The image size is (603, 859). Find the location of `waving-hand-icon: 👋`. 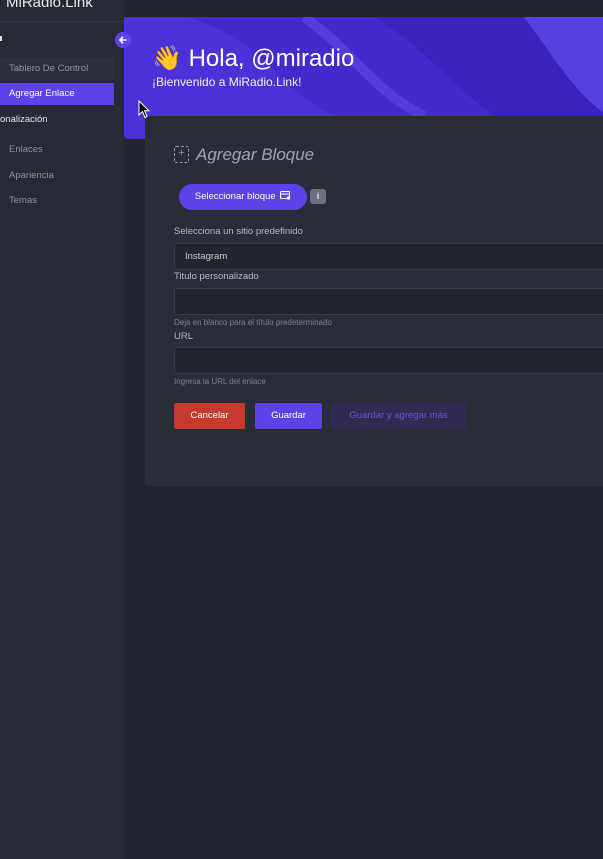

waving-hand-icon: 👋 is located at coordinates (167, 58).